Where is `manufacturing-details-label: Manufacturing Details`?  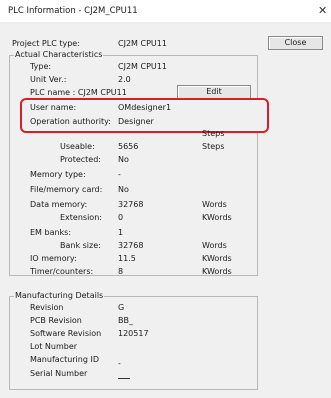
manufacturing-details-label: Manufacturing Details is located at coordinates (59, 296).